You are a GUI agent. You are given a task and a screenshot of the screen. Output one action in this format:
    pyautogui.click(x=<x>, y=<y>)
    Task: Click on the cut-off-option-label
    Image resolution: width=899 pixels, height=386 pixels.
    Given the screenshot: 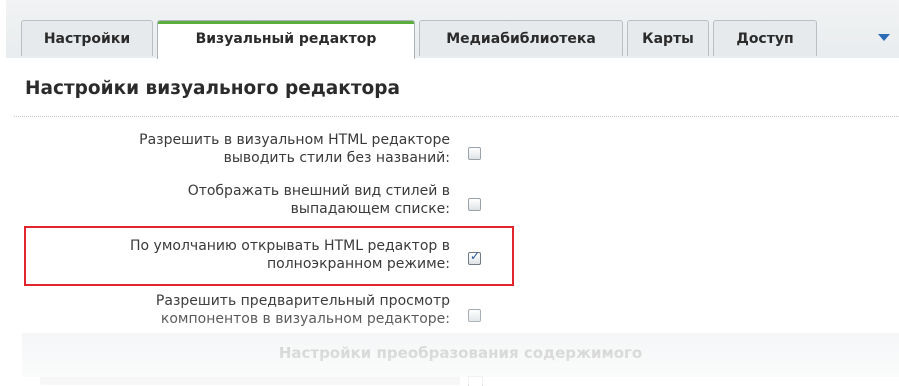 What is the action you would take?
    pyautogui.click(x=250, y=381)
    